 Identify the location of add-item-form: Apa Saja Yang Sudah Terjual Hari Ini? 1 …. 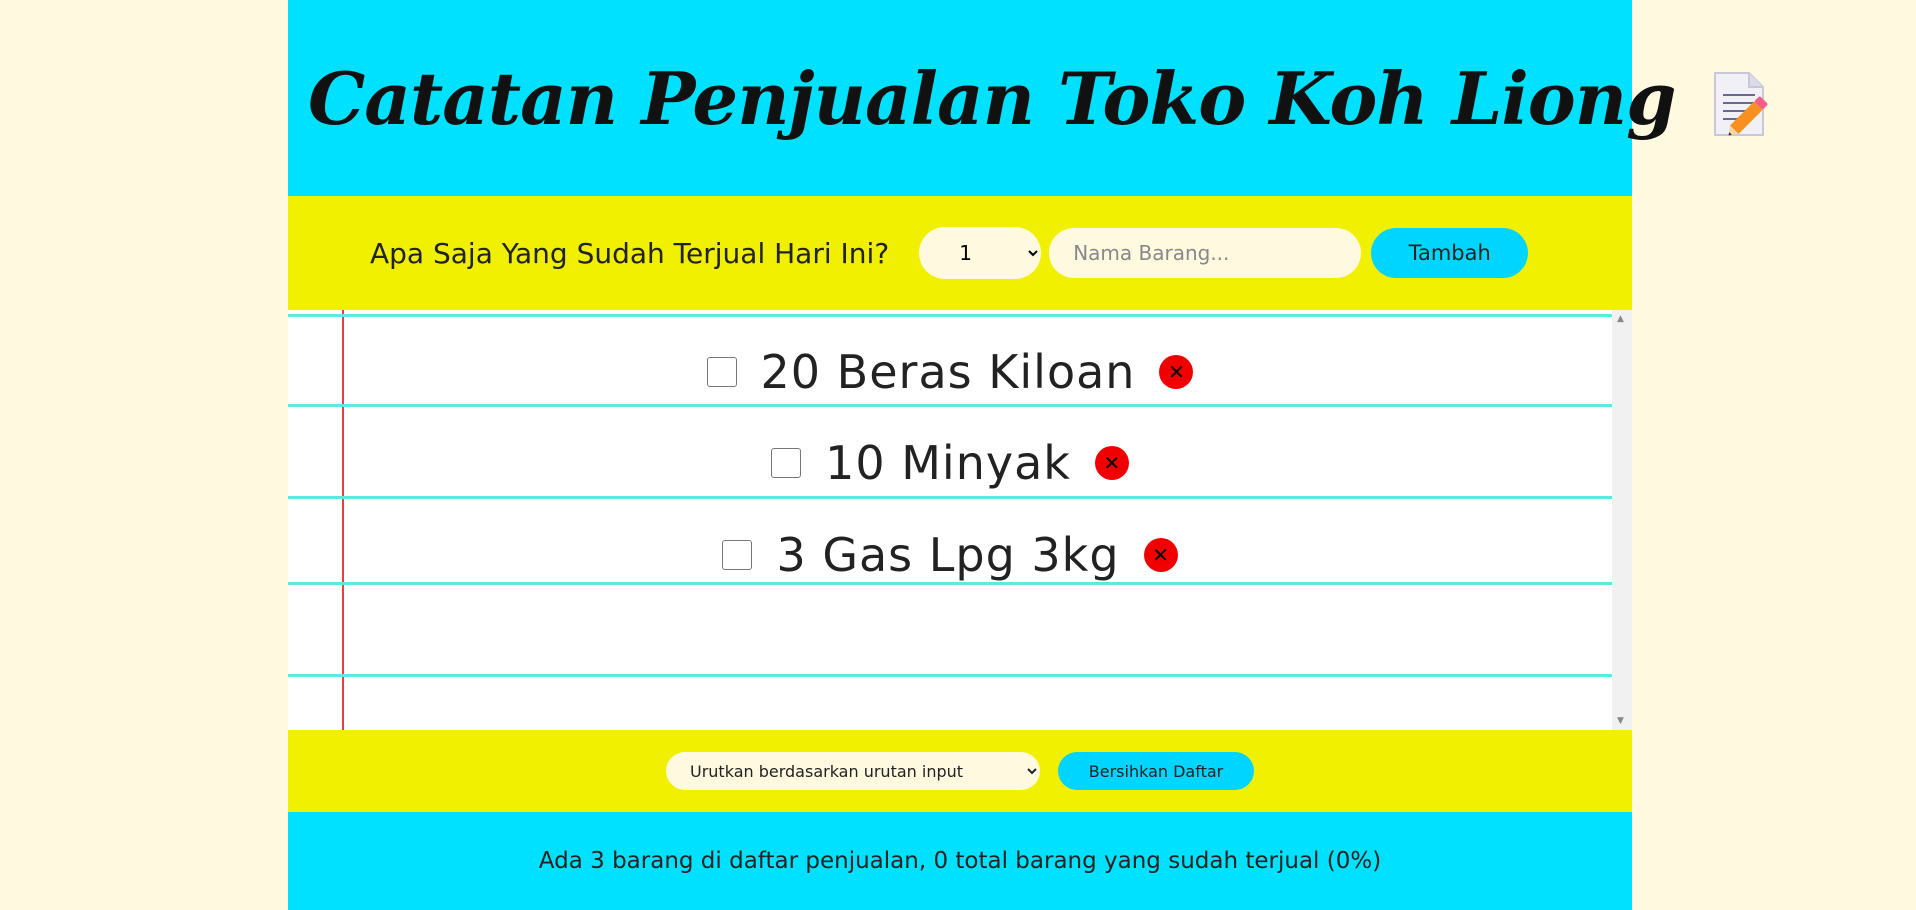
(960, 253).